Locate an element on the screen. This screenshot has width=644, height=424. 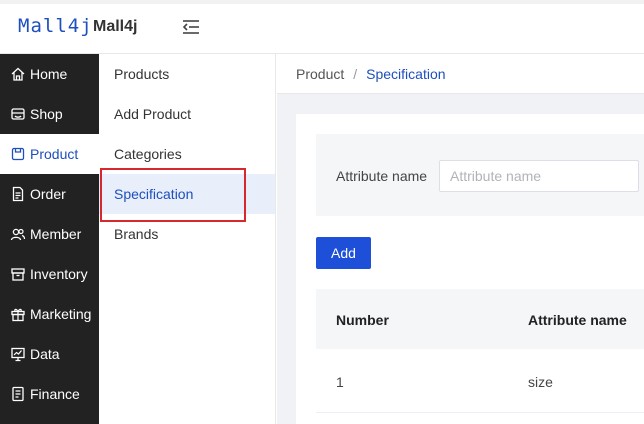
sidebar-item-marketing: Marketing is located at coordinates (49, 314).